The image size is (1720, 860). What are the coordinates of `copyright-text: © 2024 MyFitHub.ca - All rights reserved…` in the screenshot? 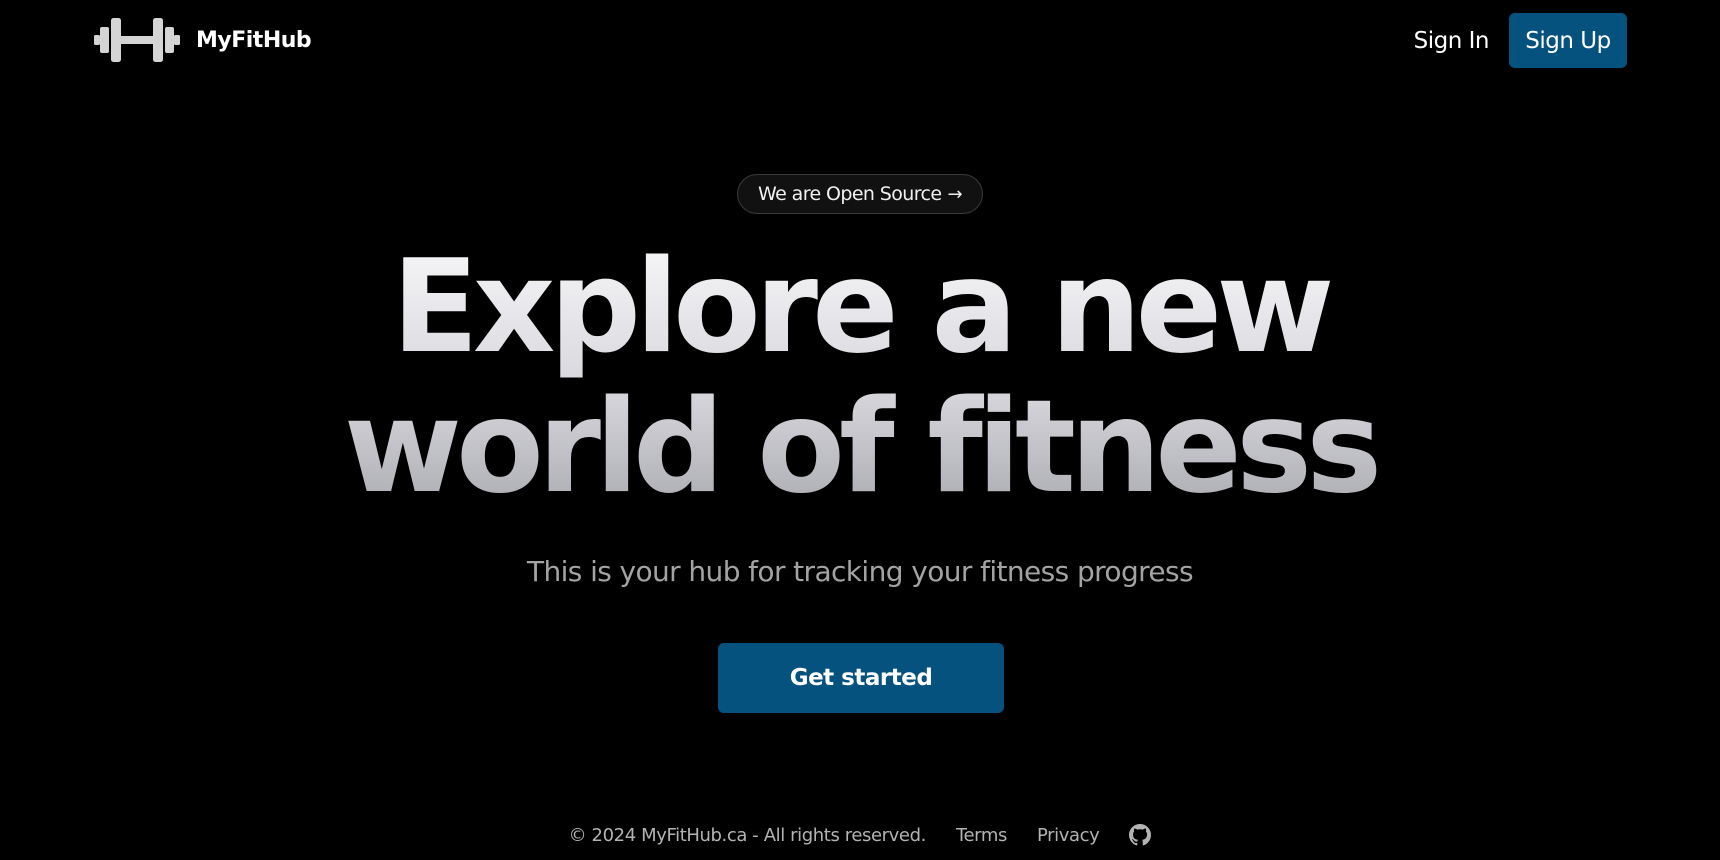 It's located at (747, 835).